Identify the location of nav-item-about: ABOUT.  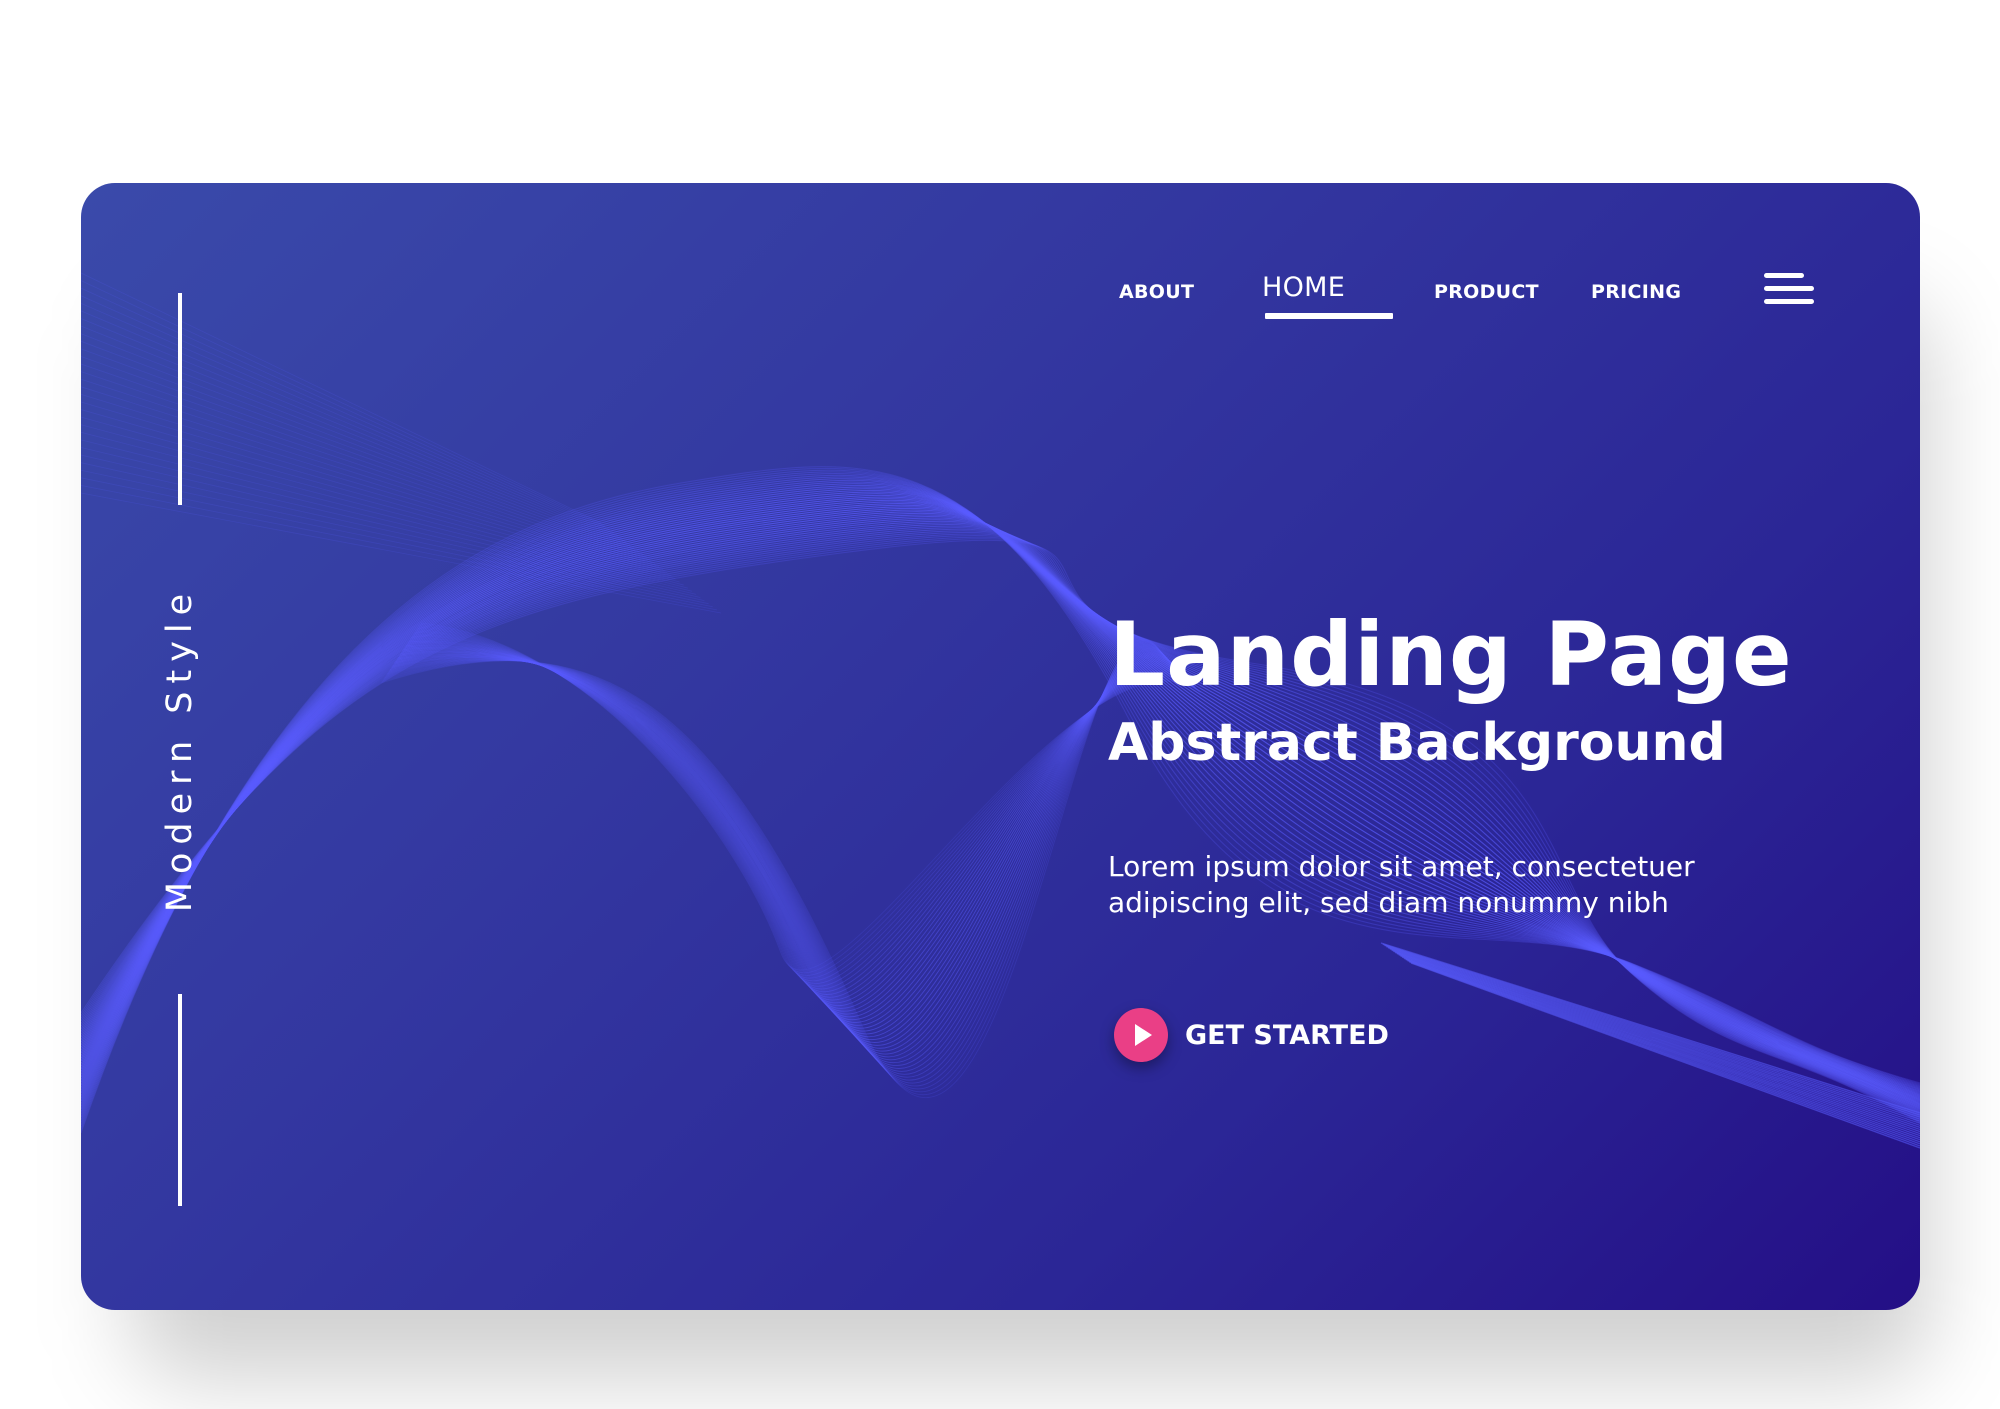
(1156, 292).